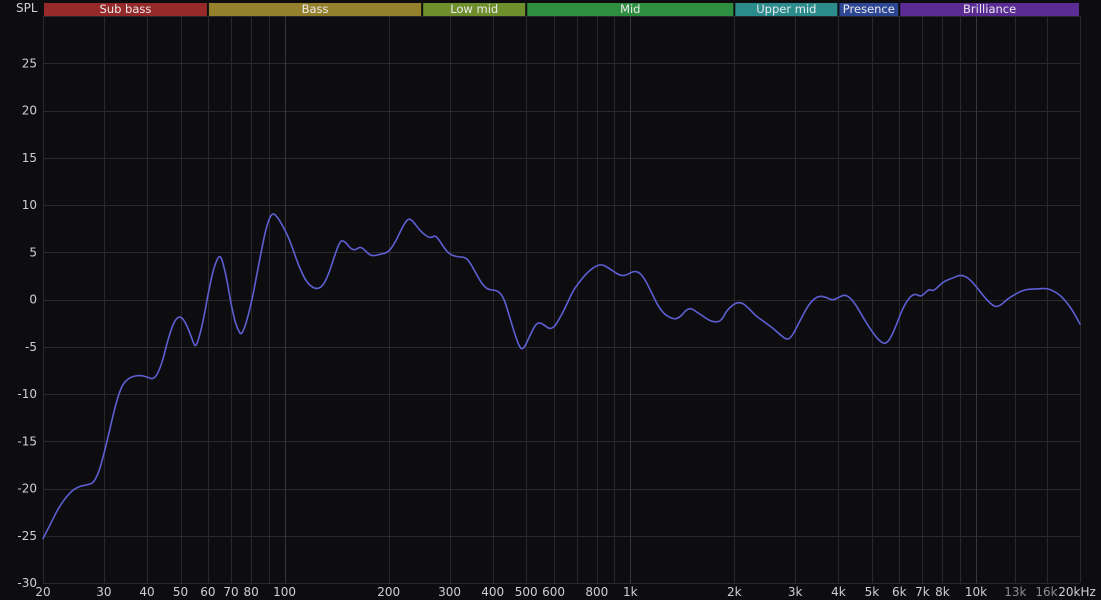 This screenshot has width=1101, height=600. I want to click on x-tick-label: 2k, so click(734, 592).